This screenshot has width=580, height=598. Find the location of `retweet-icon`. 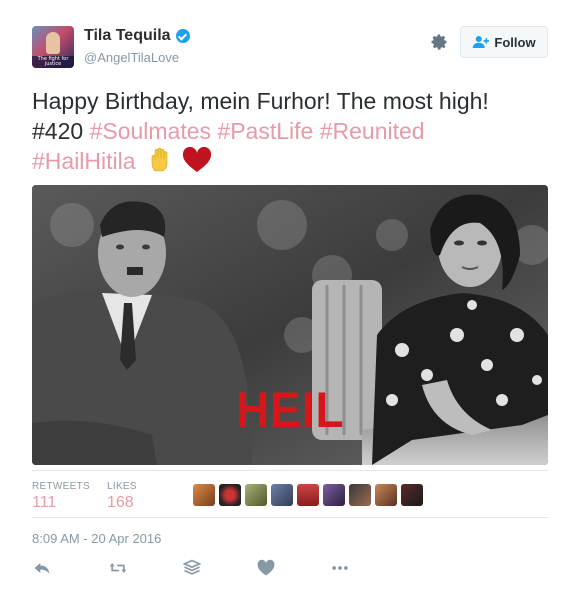

retweet-icon is located at coordinates (118, 568).